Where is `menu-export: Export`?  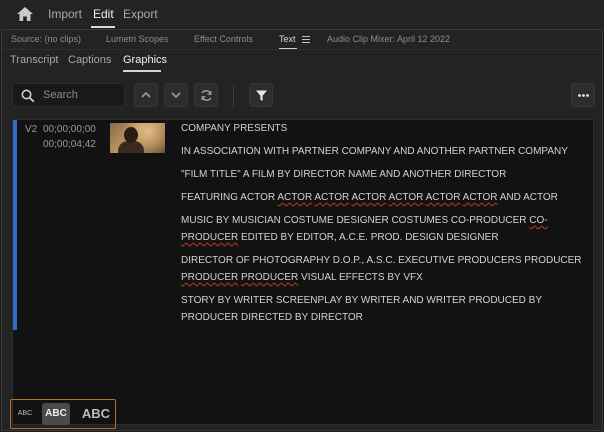 menu-export: Export is located at coordinates (140, 14).